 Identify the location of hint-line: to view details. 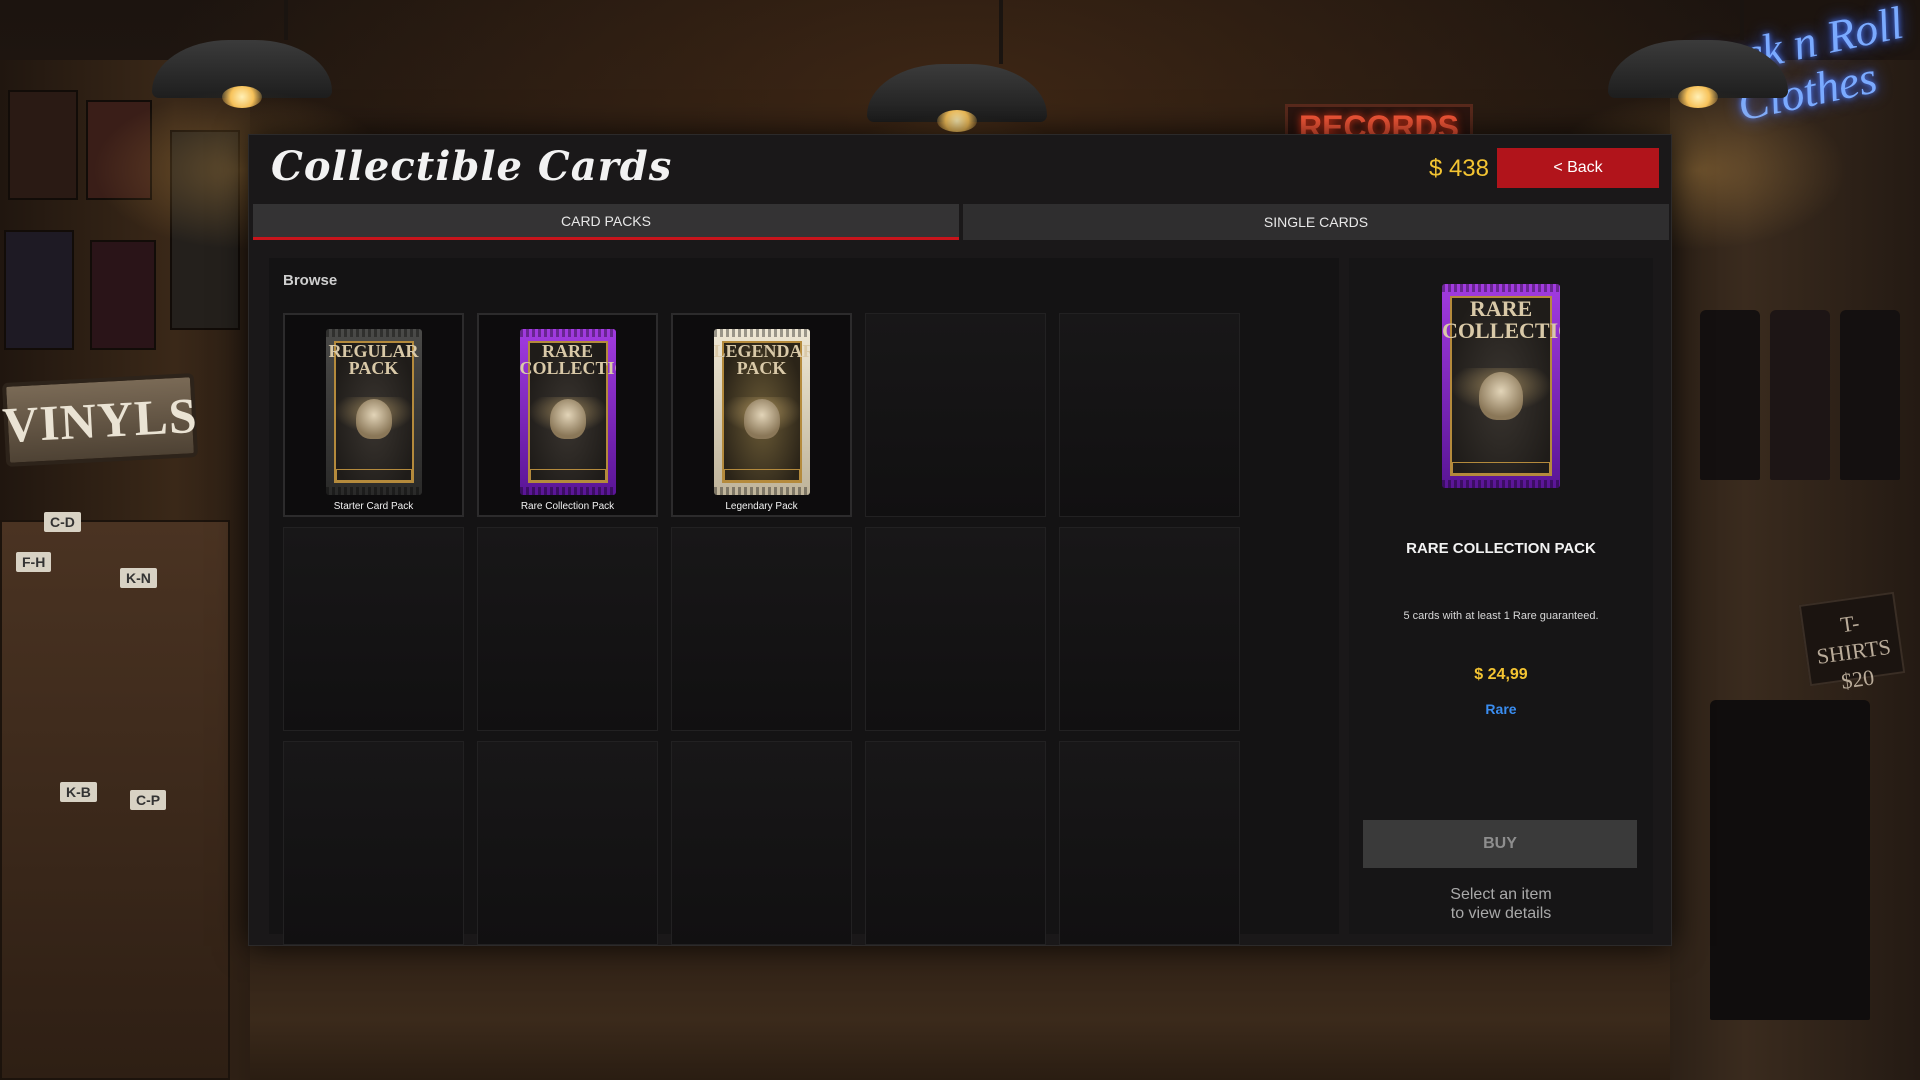
(1501, 913).